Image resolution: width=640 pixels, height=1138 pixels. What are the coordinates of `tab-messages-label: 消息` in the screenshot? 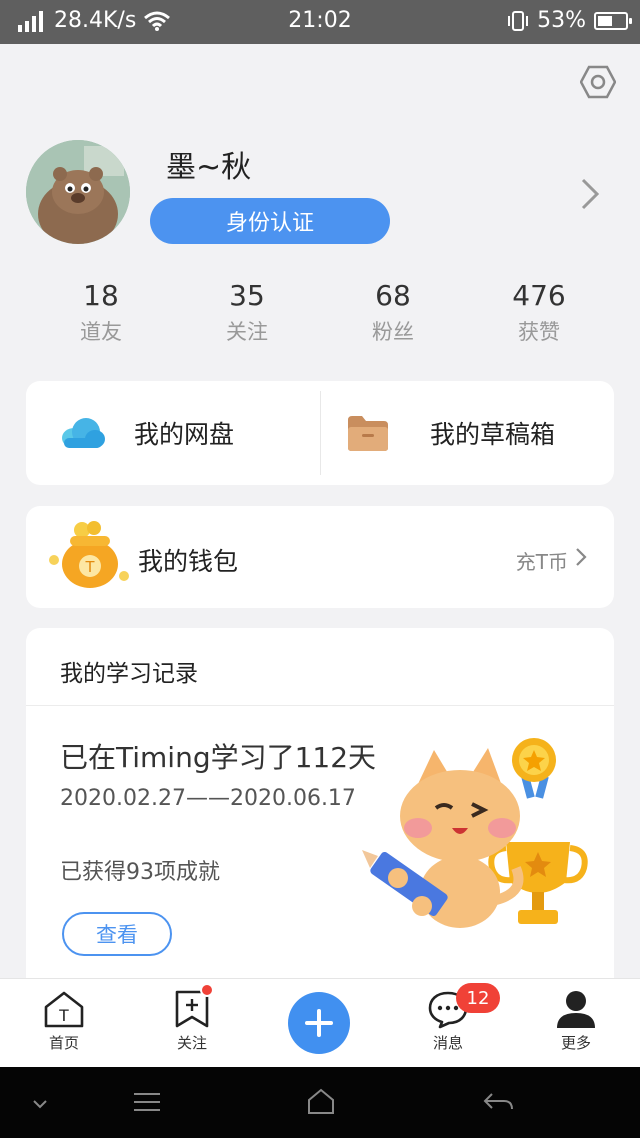 It's located at (447, 1043).